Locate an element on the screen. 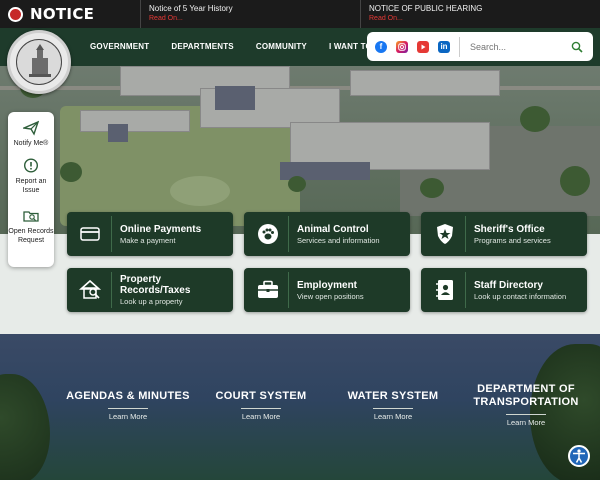 The width and height of the screenshot is (600, 480). facebook-icon: f is located at coordinates (381, 46).